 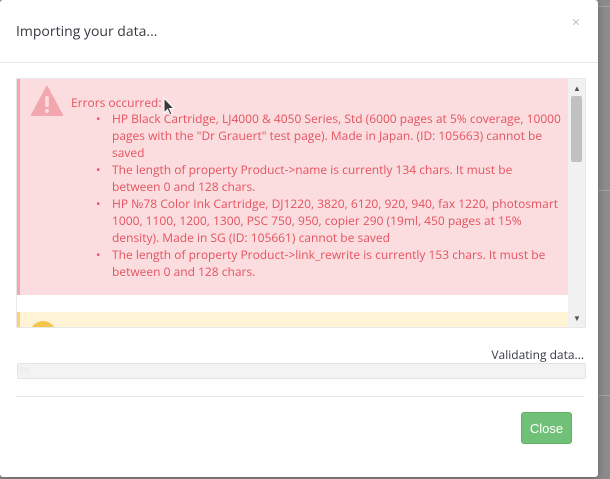 I want to click on scroll-up-arrow-icon: ▲, so click(x=577, y=88).